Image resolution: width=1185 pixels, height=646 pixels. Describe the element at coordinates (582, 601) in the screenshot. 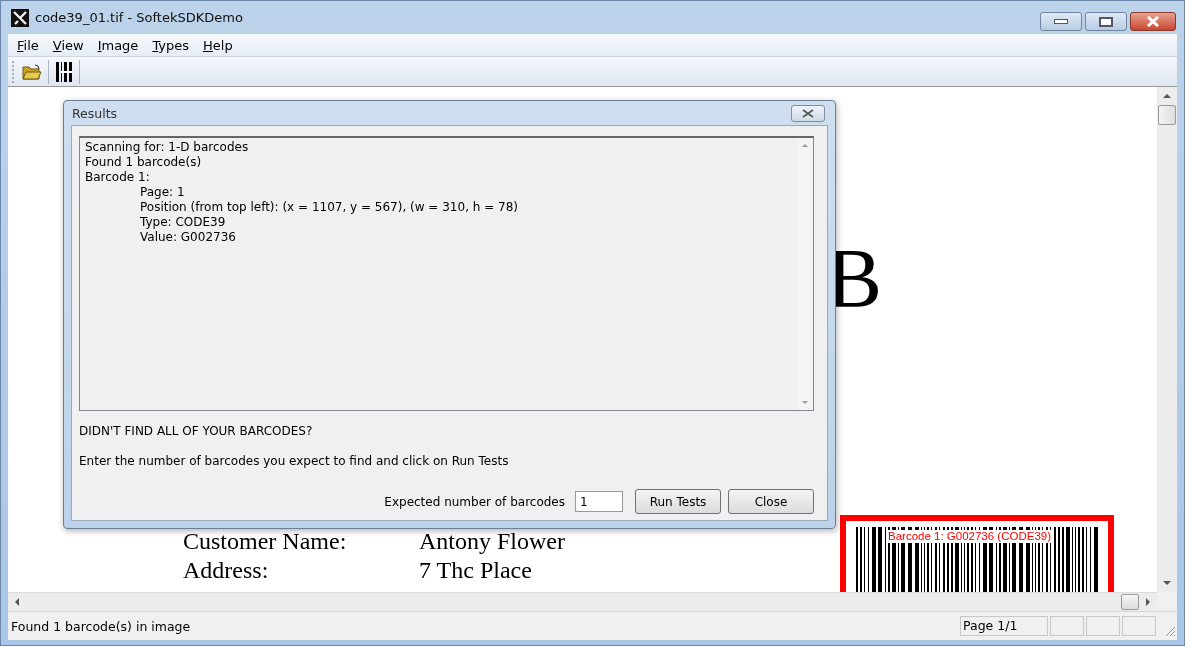

I see `horizontal-scrollbar` at that location.